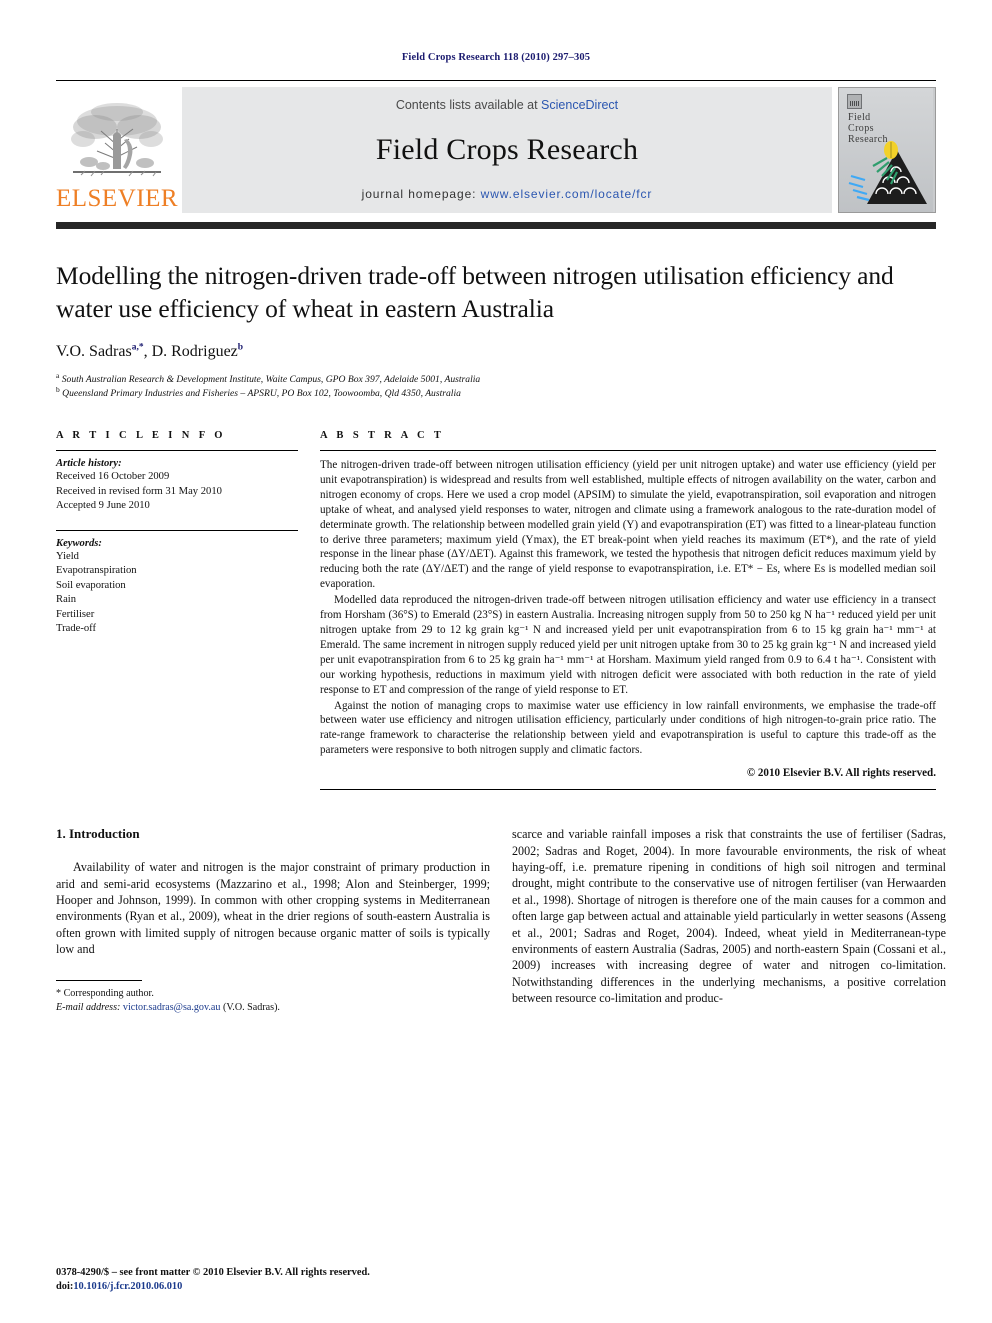 The height and width of the screenshot is (1323, 992). Describe the element at coordinates (868, 139) in the screenshot. I see `cover-title-line-3: Research` at that location.